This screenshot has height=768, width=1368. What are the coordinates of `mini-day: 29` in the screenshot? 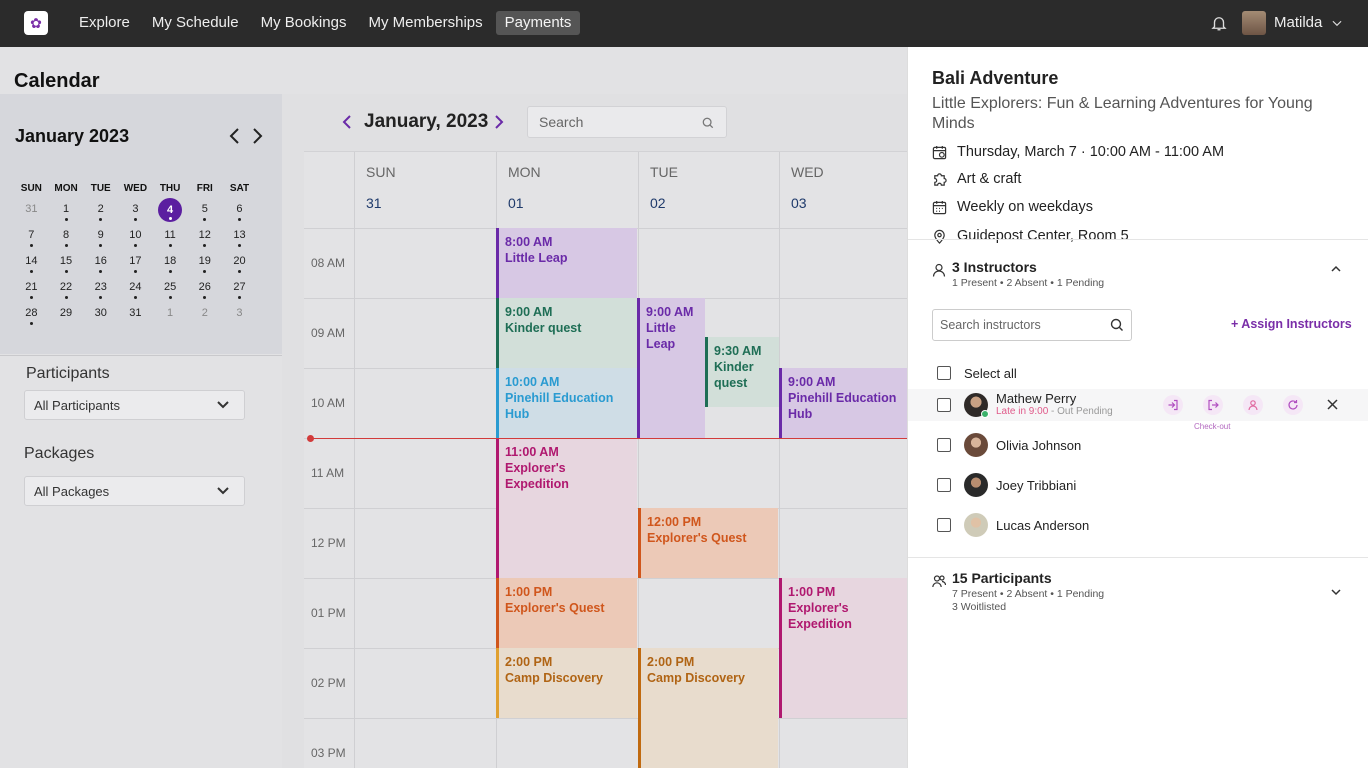 It's located at (66, 315).